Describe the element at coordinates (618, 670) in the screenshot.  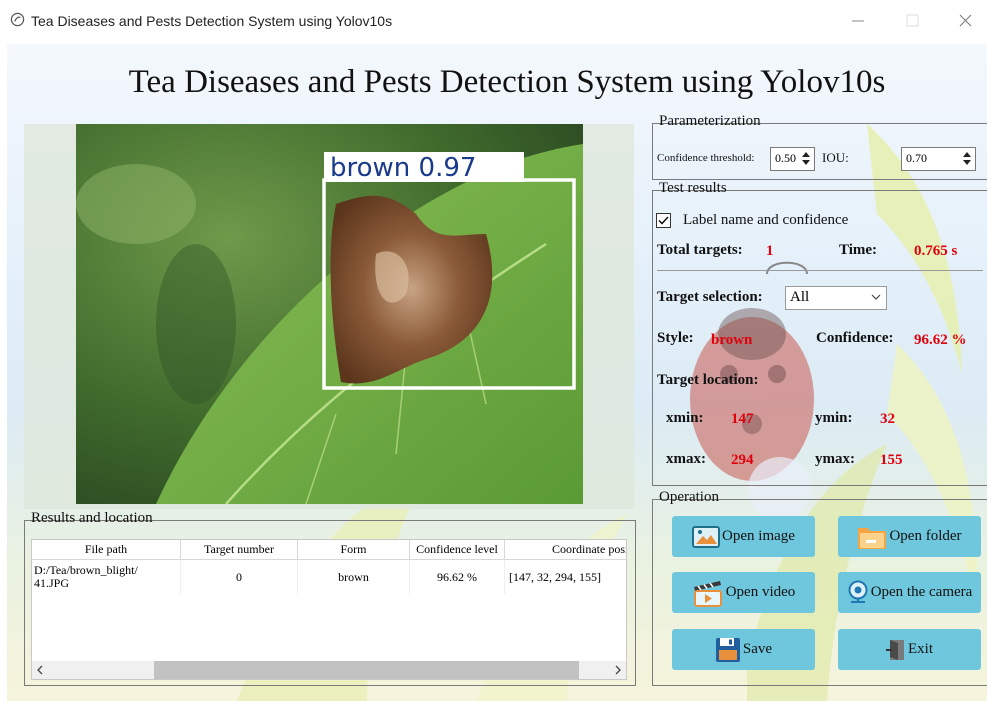
I see `scroll-right-icon` at that location.